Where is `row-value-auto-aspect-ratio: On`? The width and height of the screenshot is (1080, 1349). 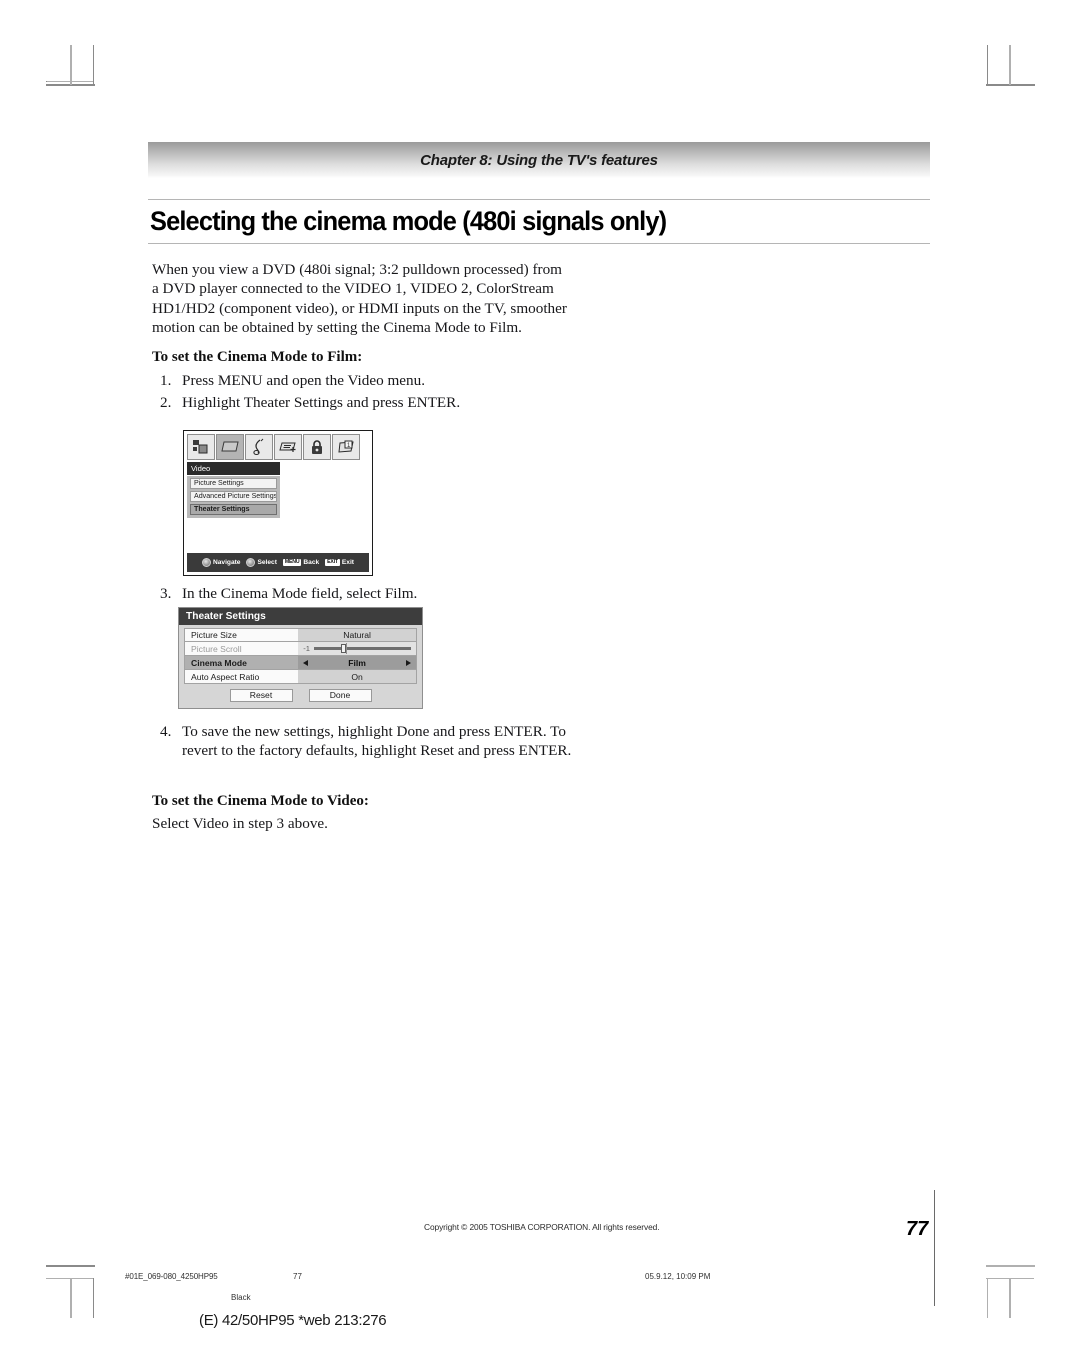
row-value-auto-aspect-ratio: On is located at coordinates (357, 676).